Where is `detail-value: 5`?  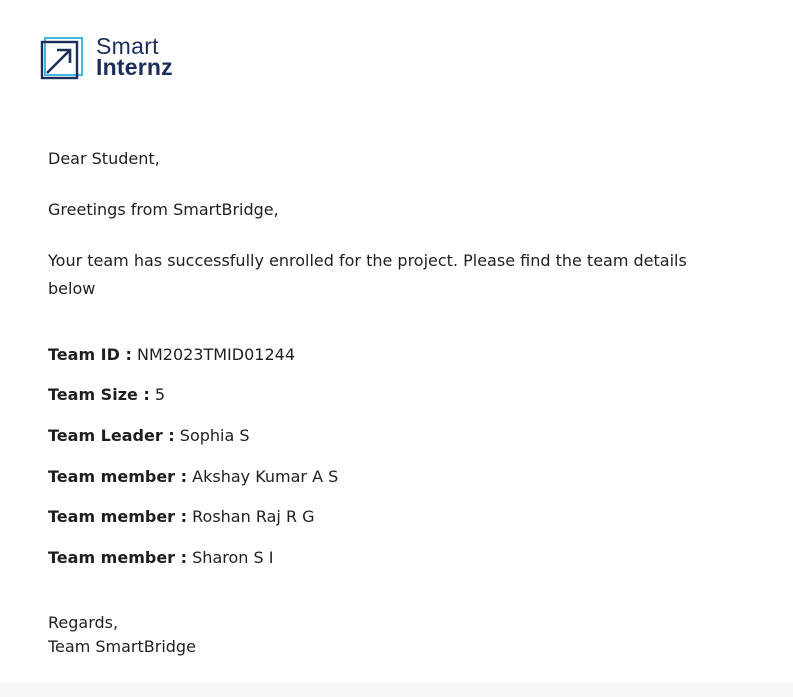
detail-value: 5 is located at coordinates (160, 394).